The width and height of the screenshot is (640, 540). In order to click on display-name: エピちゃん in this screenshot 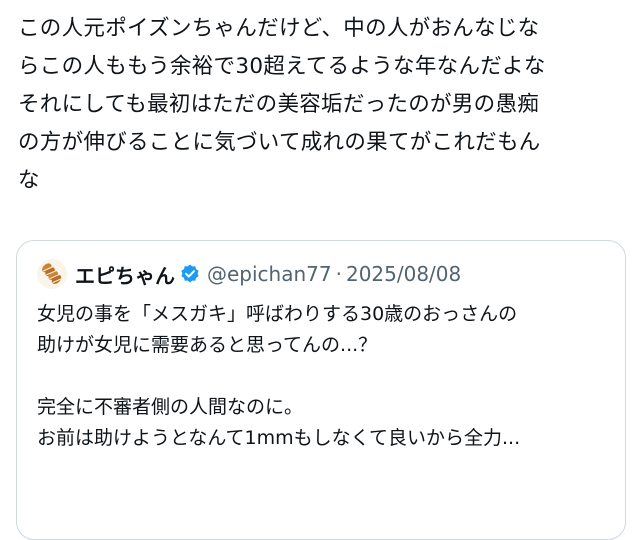, I will do `click(125, 274)`.